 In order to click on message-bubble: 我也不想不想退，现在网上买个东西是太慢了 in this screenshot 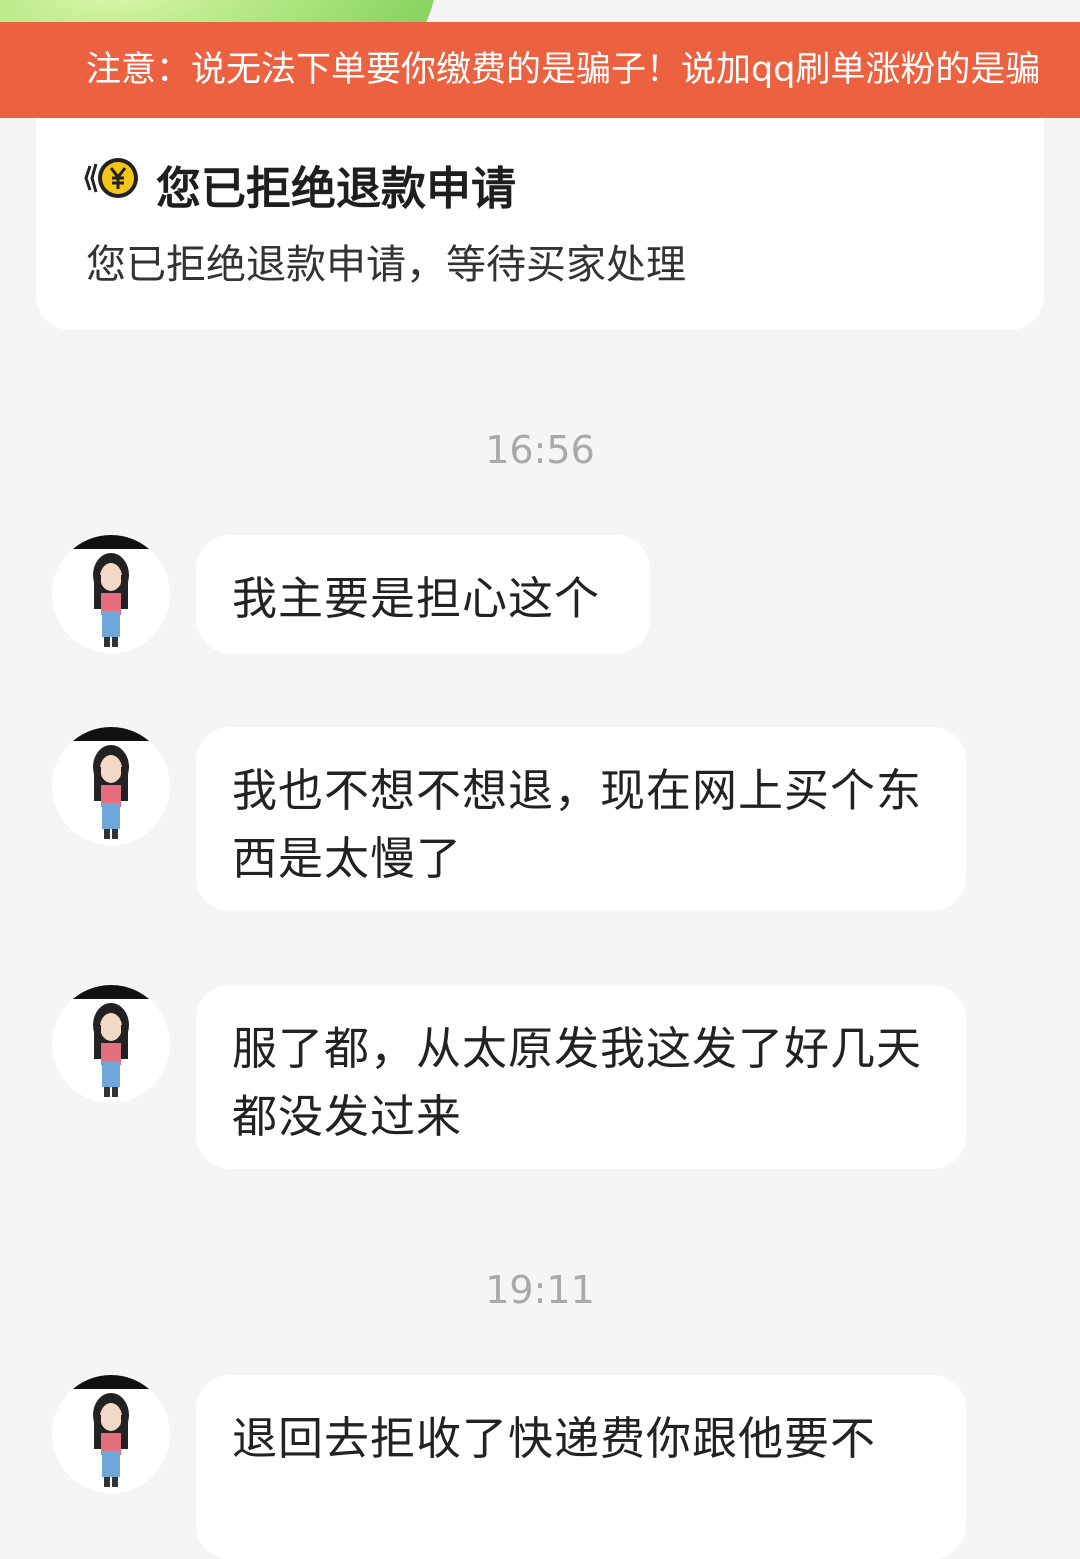, I will do `click(581, 819)`.